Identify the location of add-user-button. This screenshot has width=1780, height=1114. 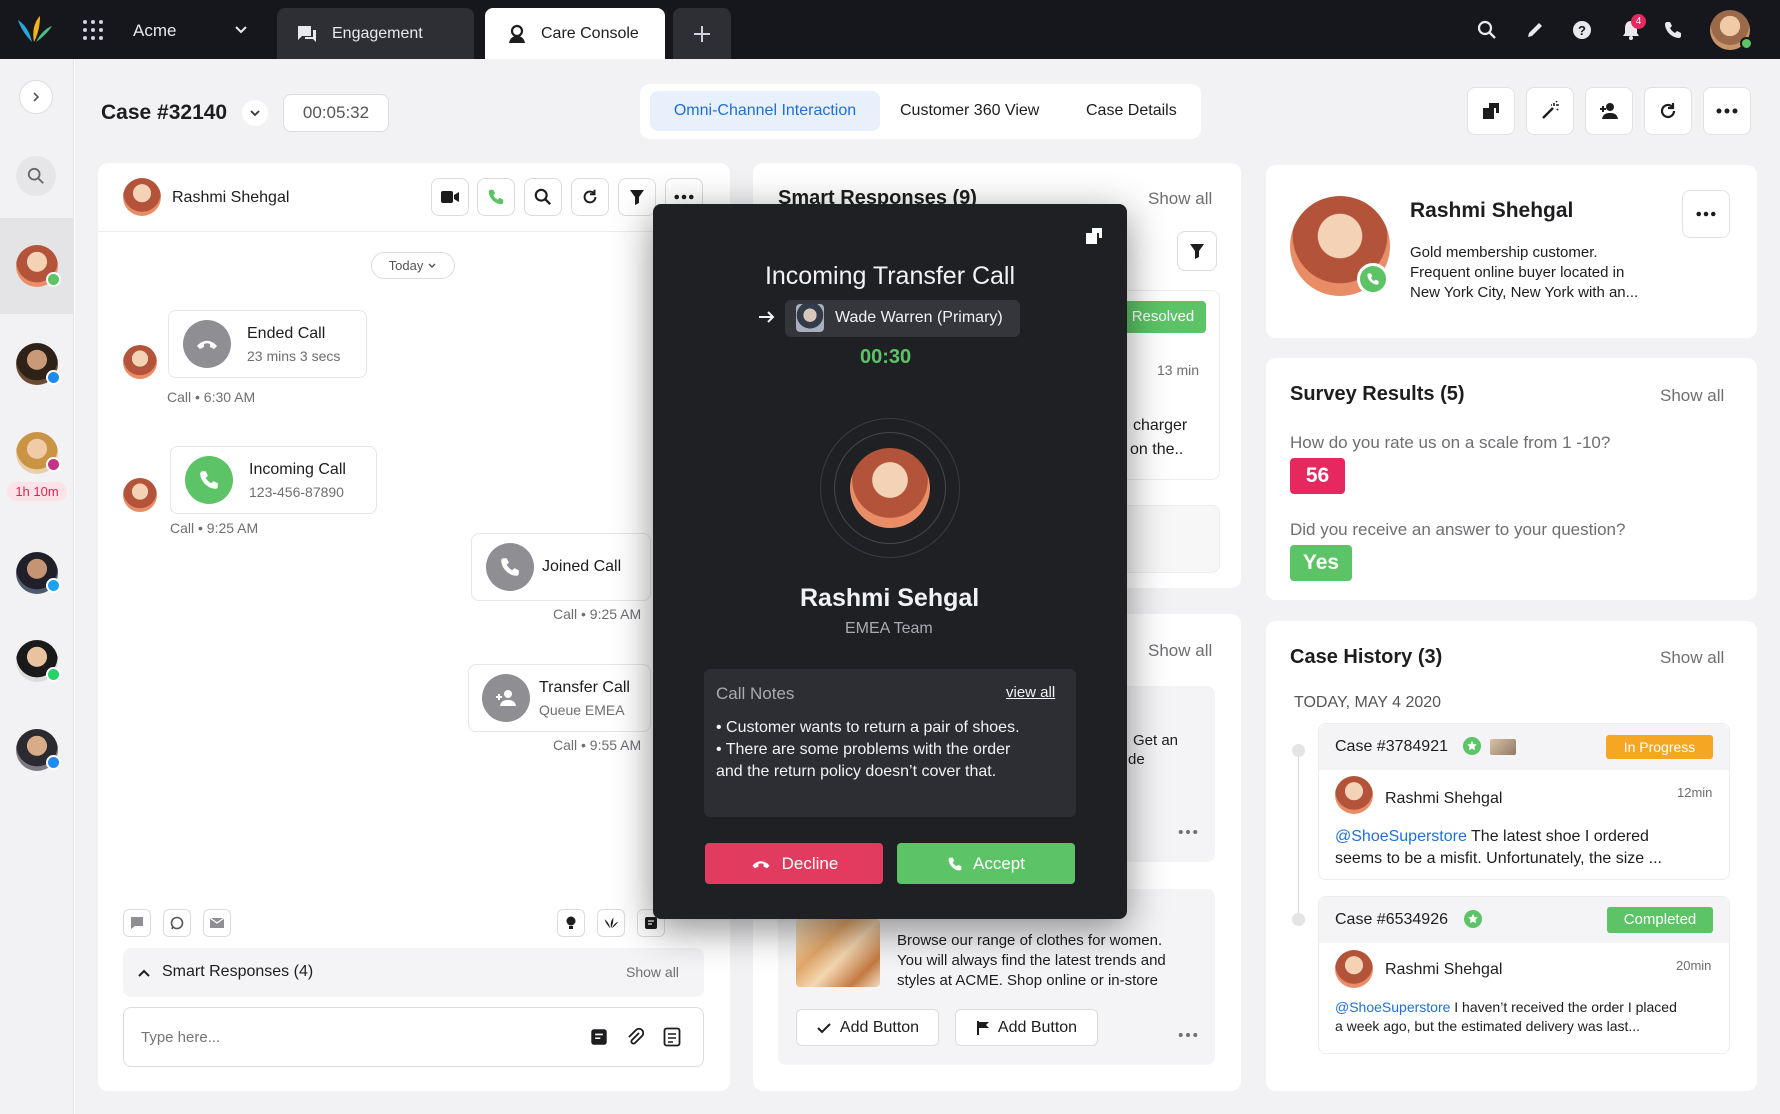
(1609, 111).